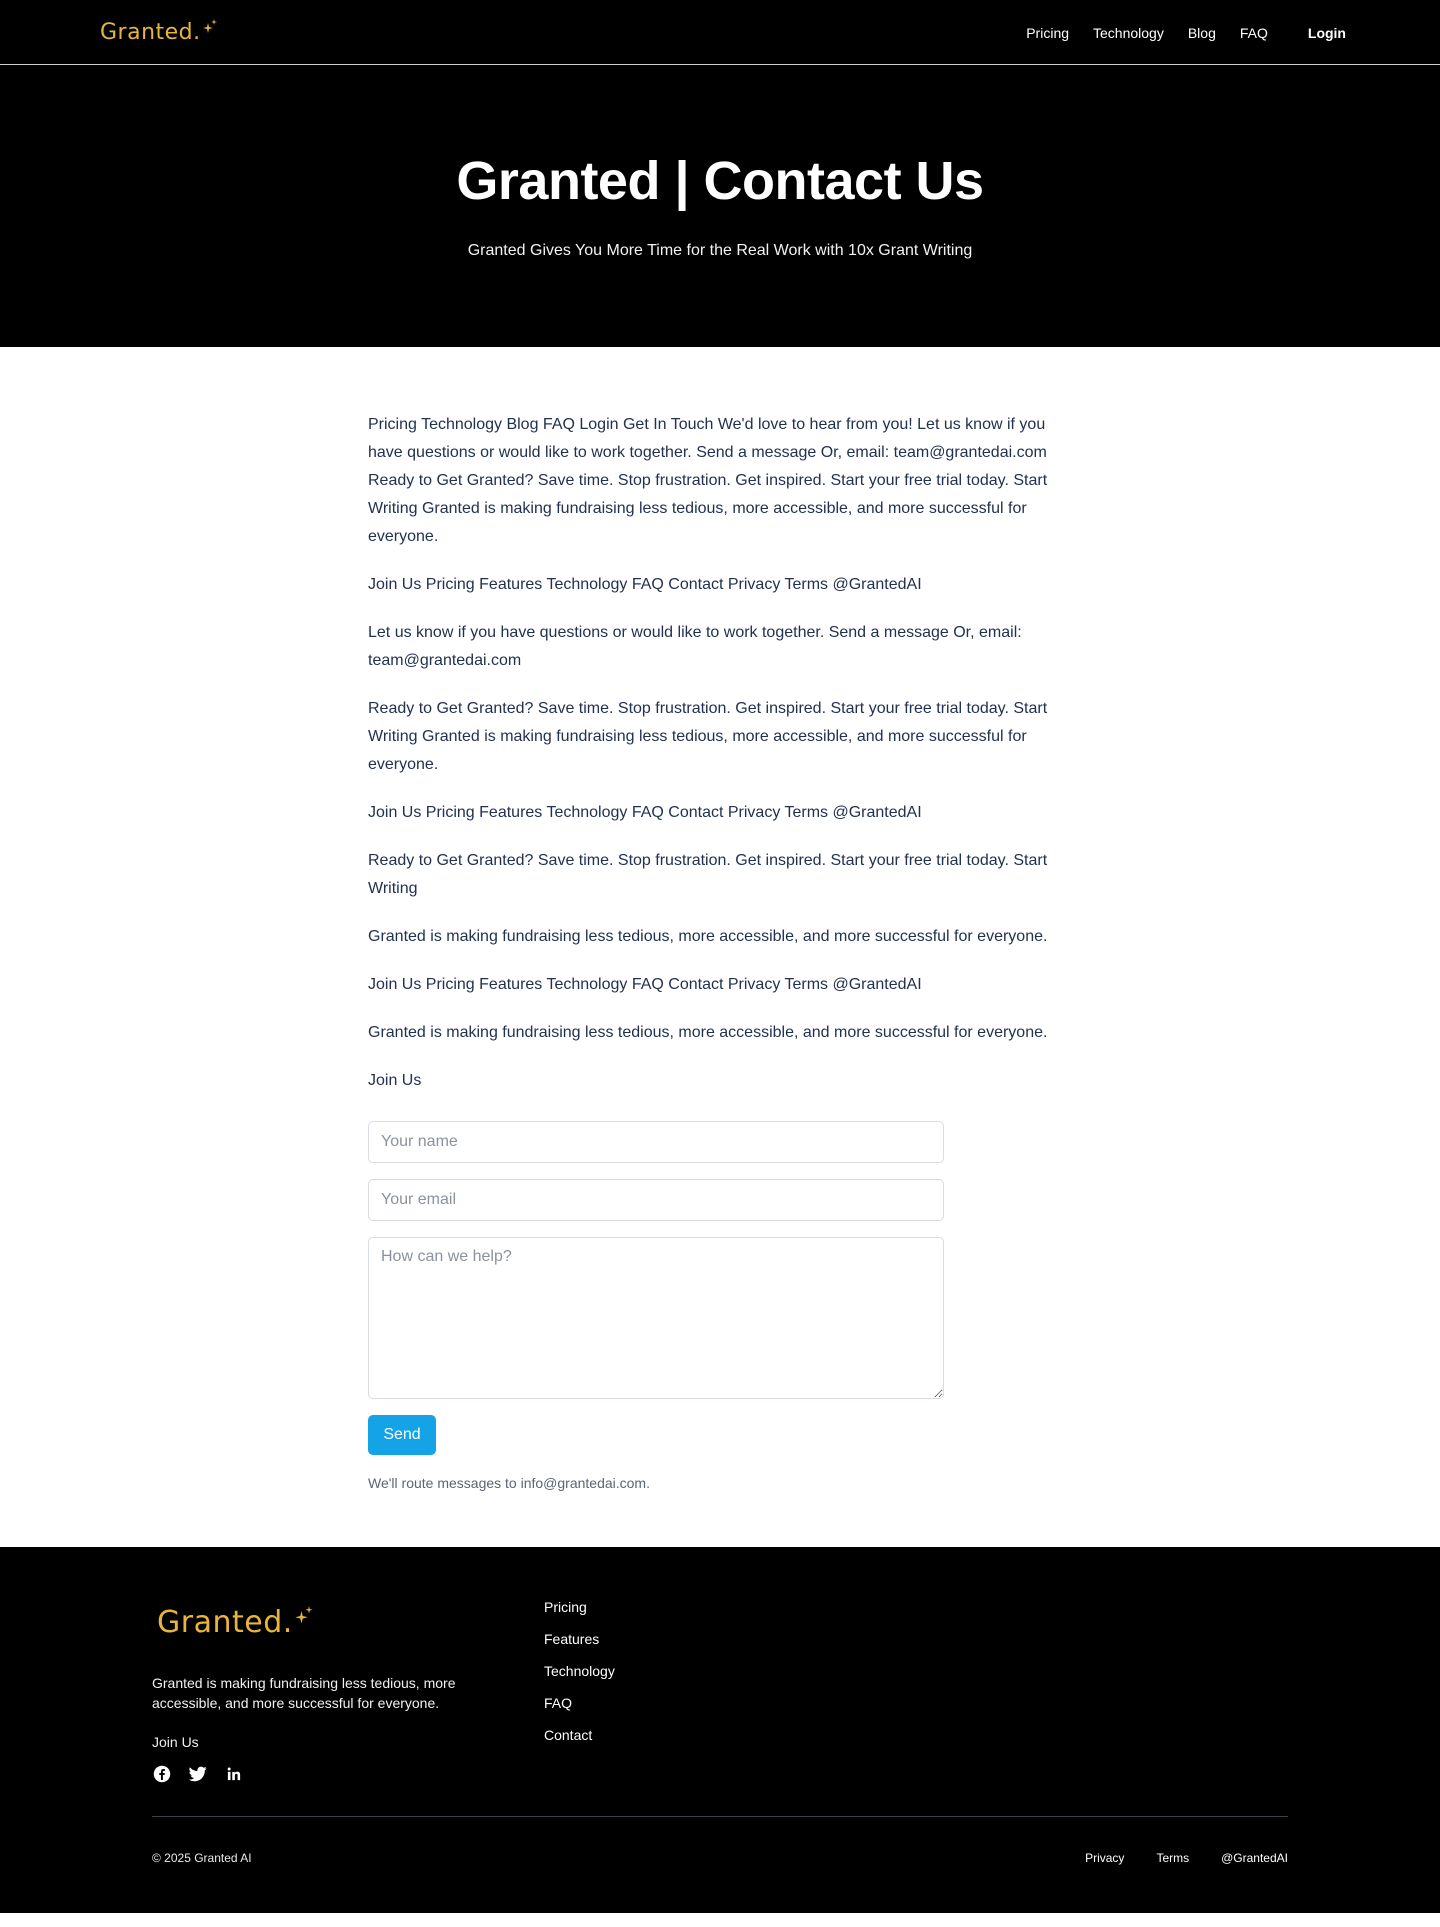 The width and height of the screenshot is (1440, 1927). What do you see at coordinates (175, 1742) in the screenshot?
I see `join-us-label: Join Us` at bounding box center [175, 1742].